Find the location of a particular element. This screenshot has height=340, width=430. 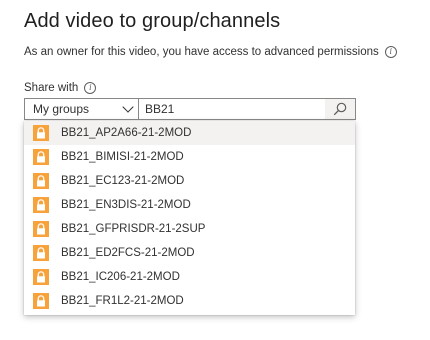

search-icon is located at coordinates (340, 109).